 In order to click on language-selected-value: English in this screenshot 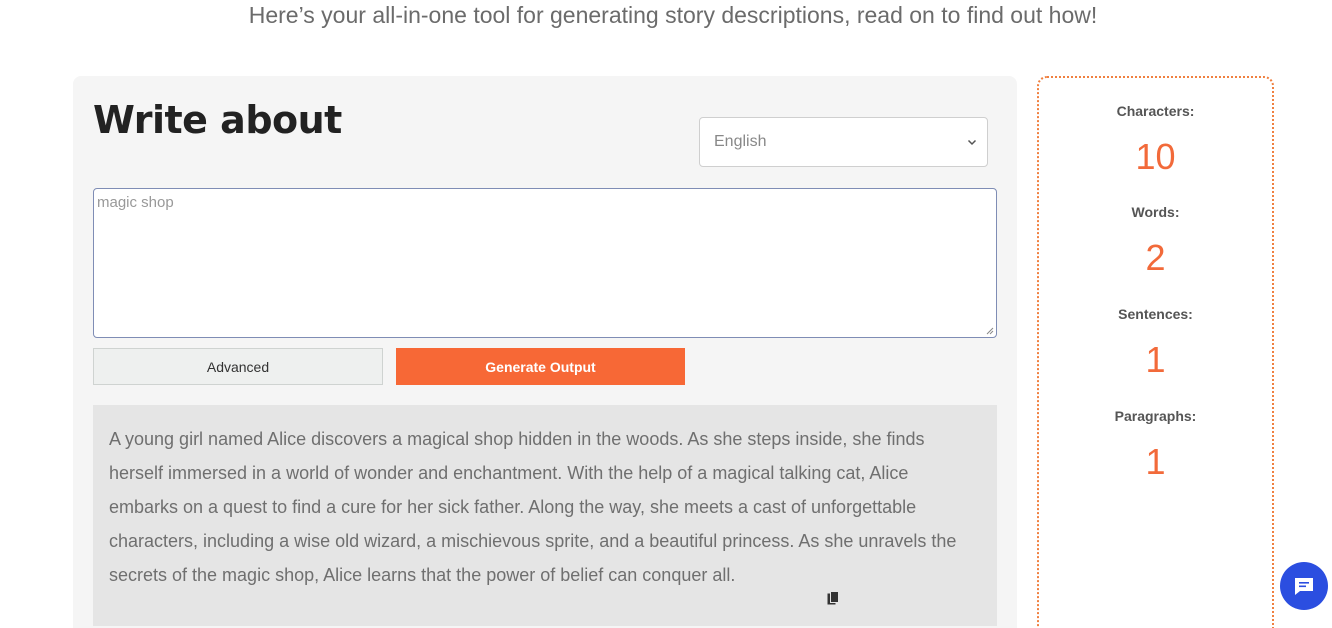, I will do `click(740, 141)`.